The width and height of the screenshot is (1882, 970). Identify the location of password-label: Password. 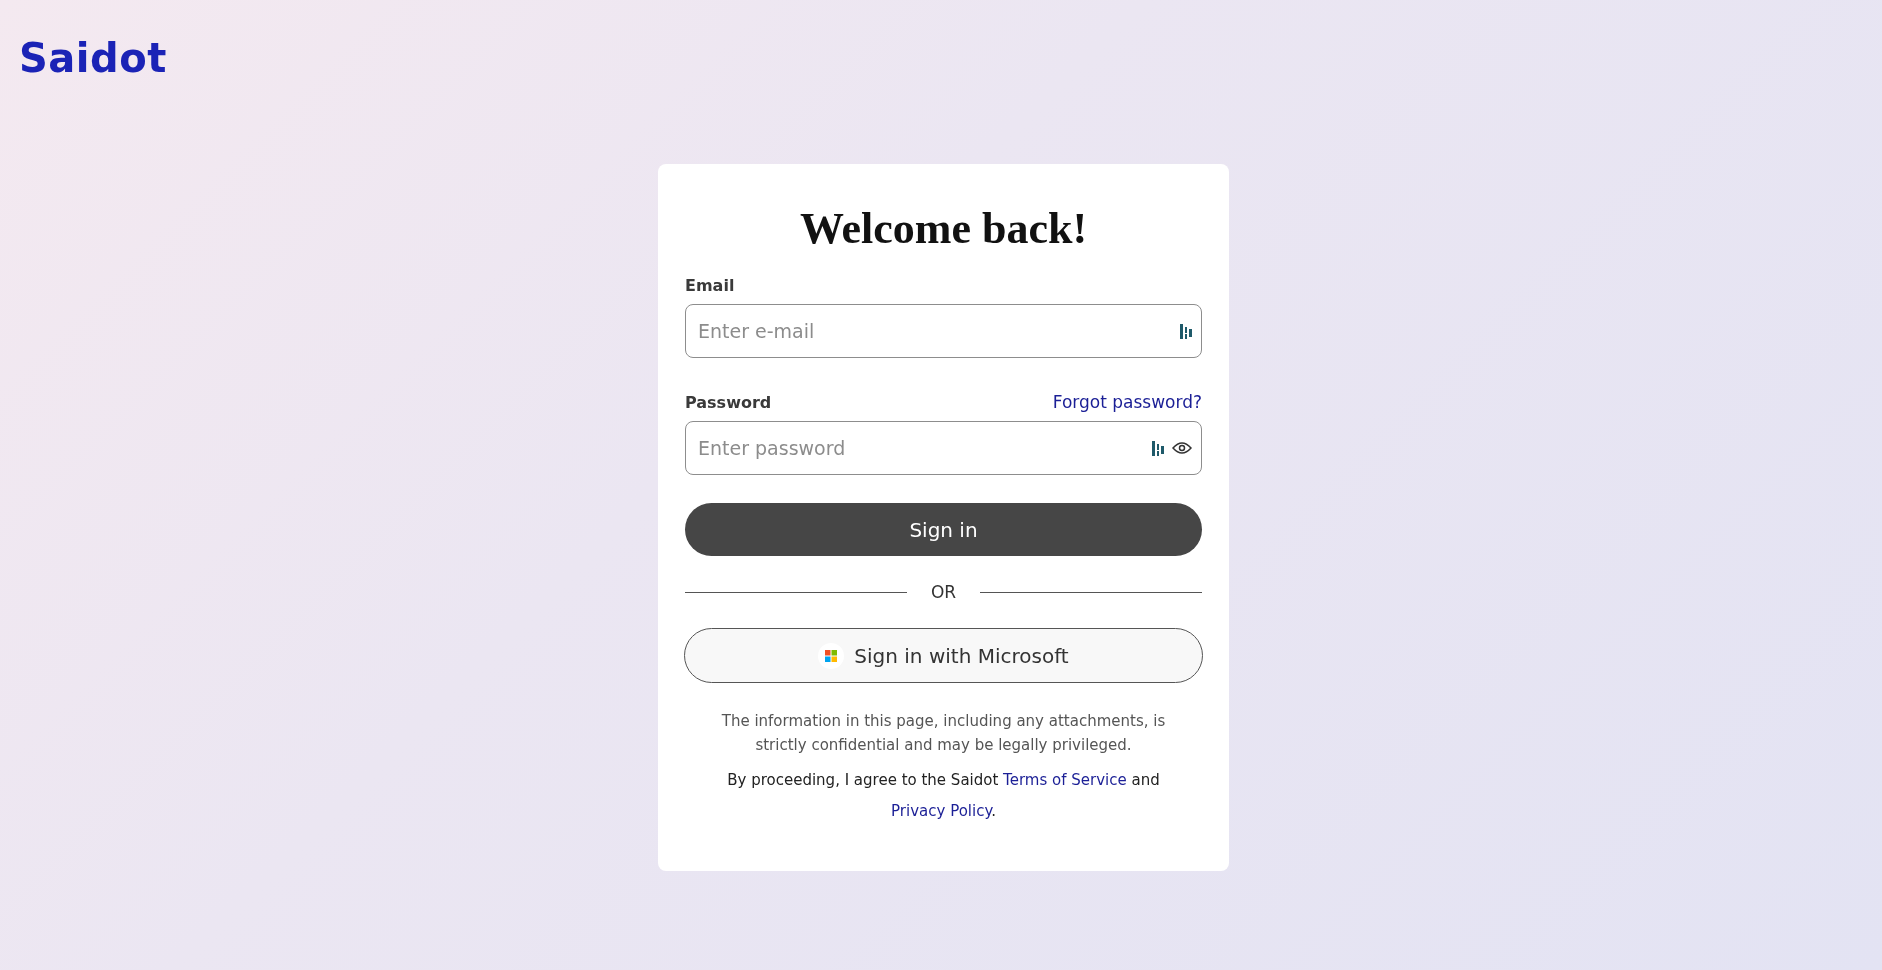
(728, 402).